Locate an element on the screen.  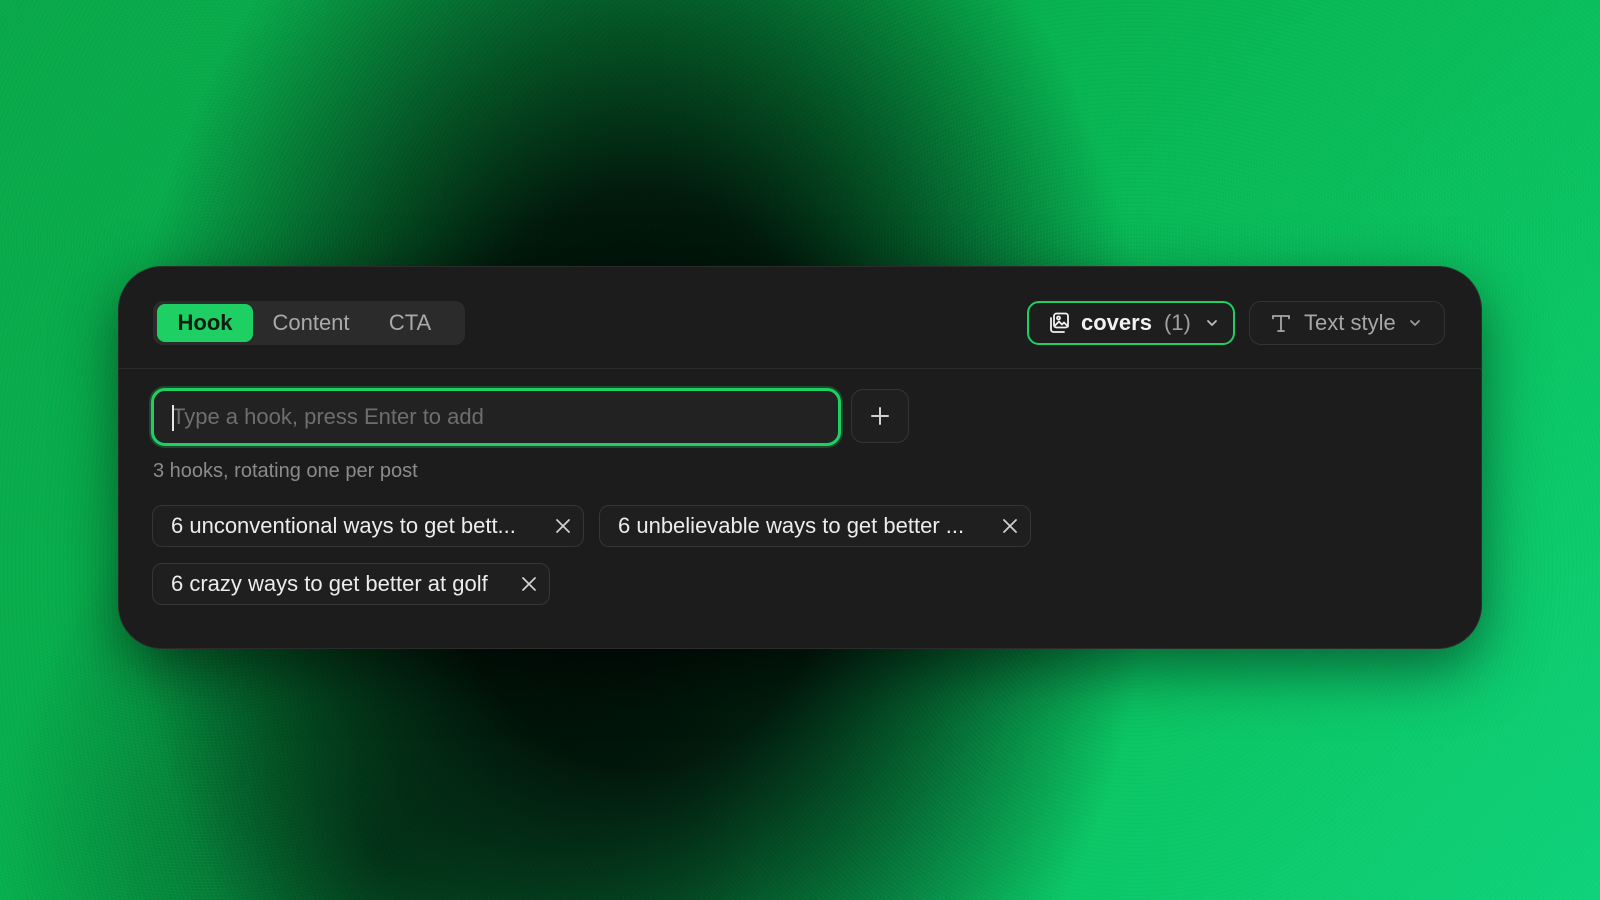
hook-chip-label: 6 crazy ways to get better at golf is located at coordinates (329, 583).